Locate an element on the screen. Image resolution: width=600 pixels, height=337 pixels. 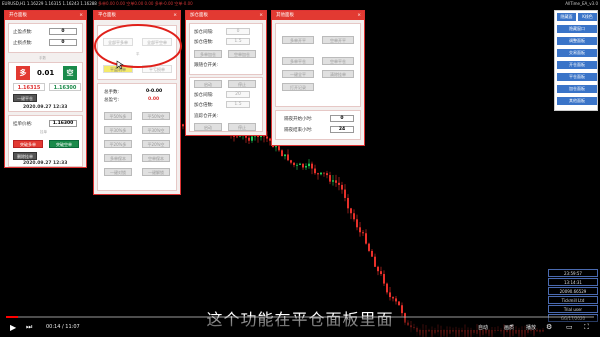
sl-points-input: 0 is located at coordinates (63, 42).